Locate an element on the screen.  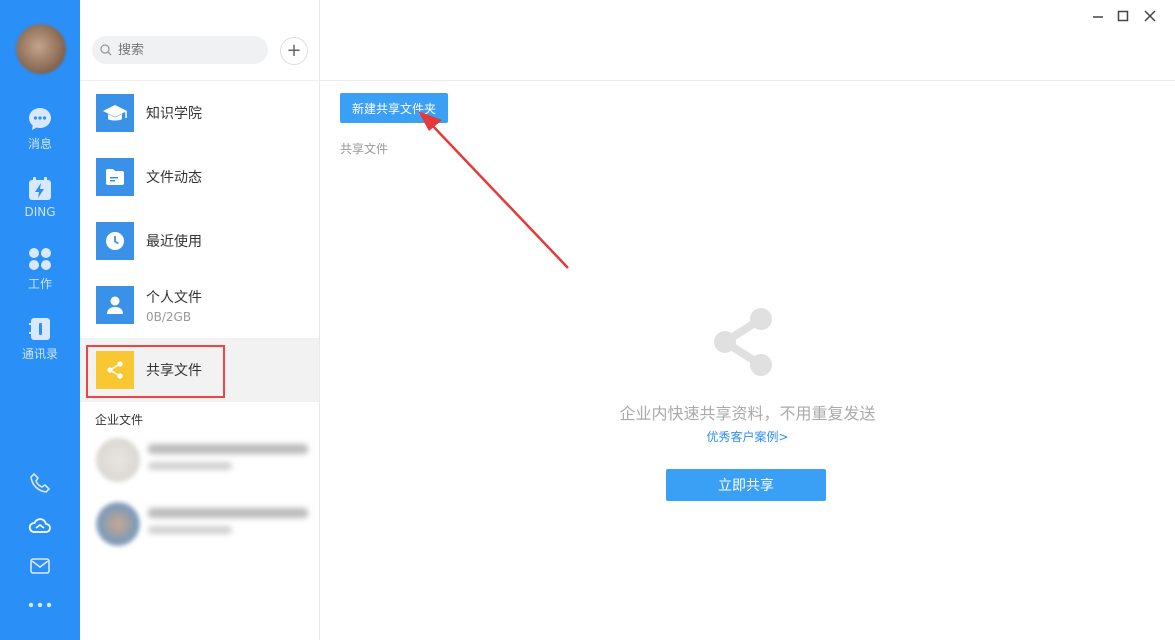
customer-cases-link: 优秀客户案例> is located at coordinates (747, 436).